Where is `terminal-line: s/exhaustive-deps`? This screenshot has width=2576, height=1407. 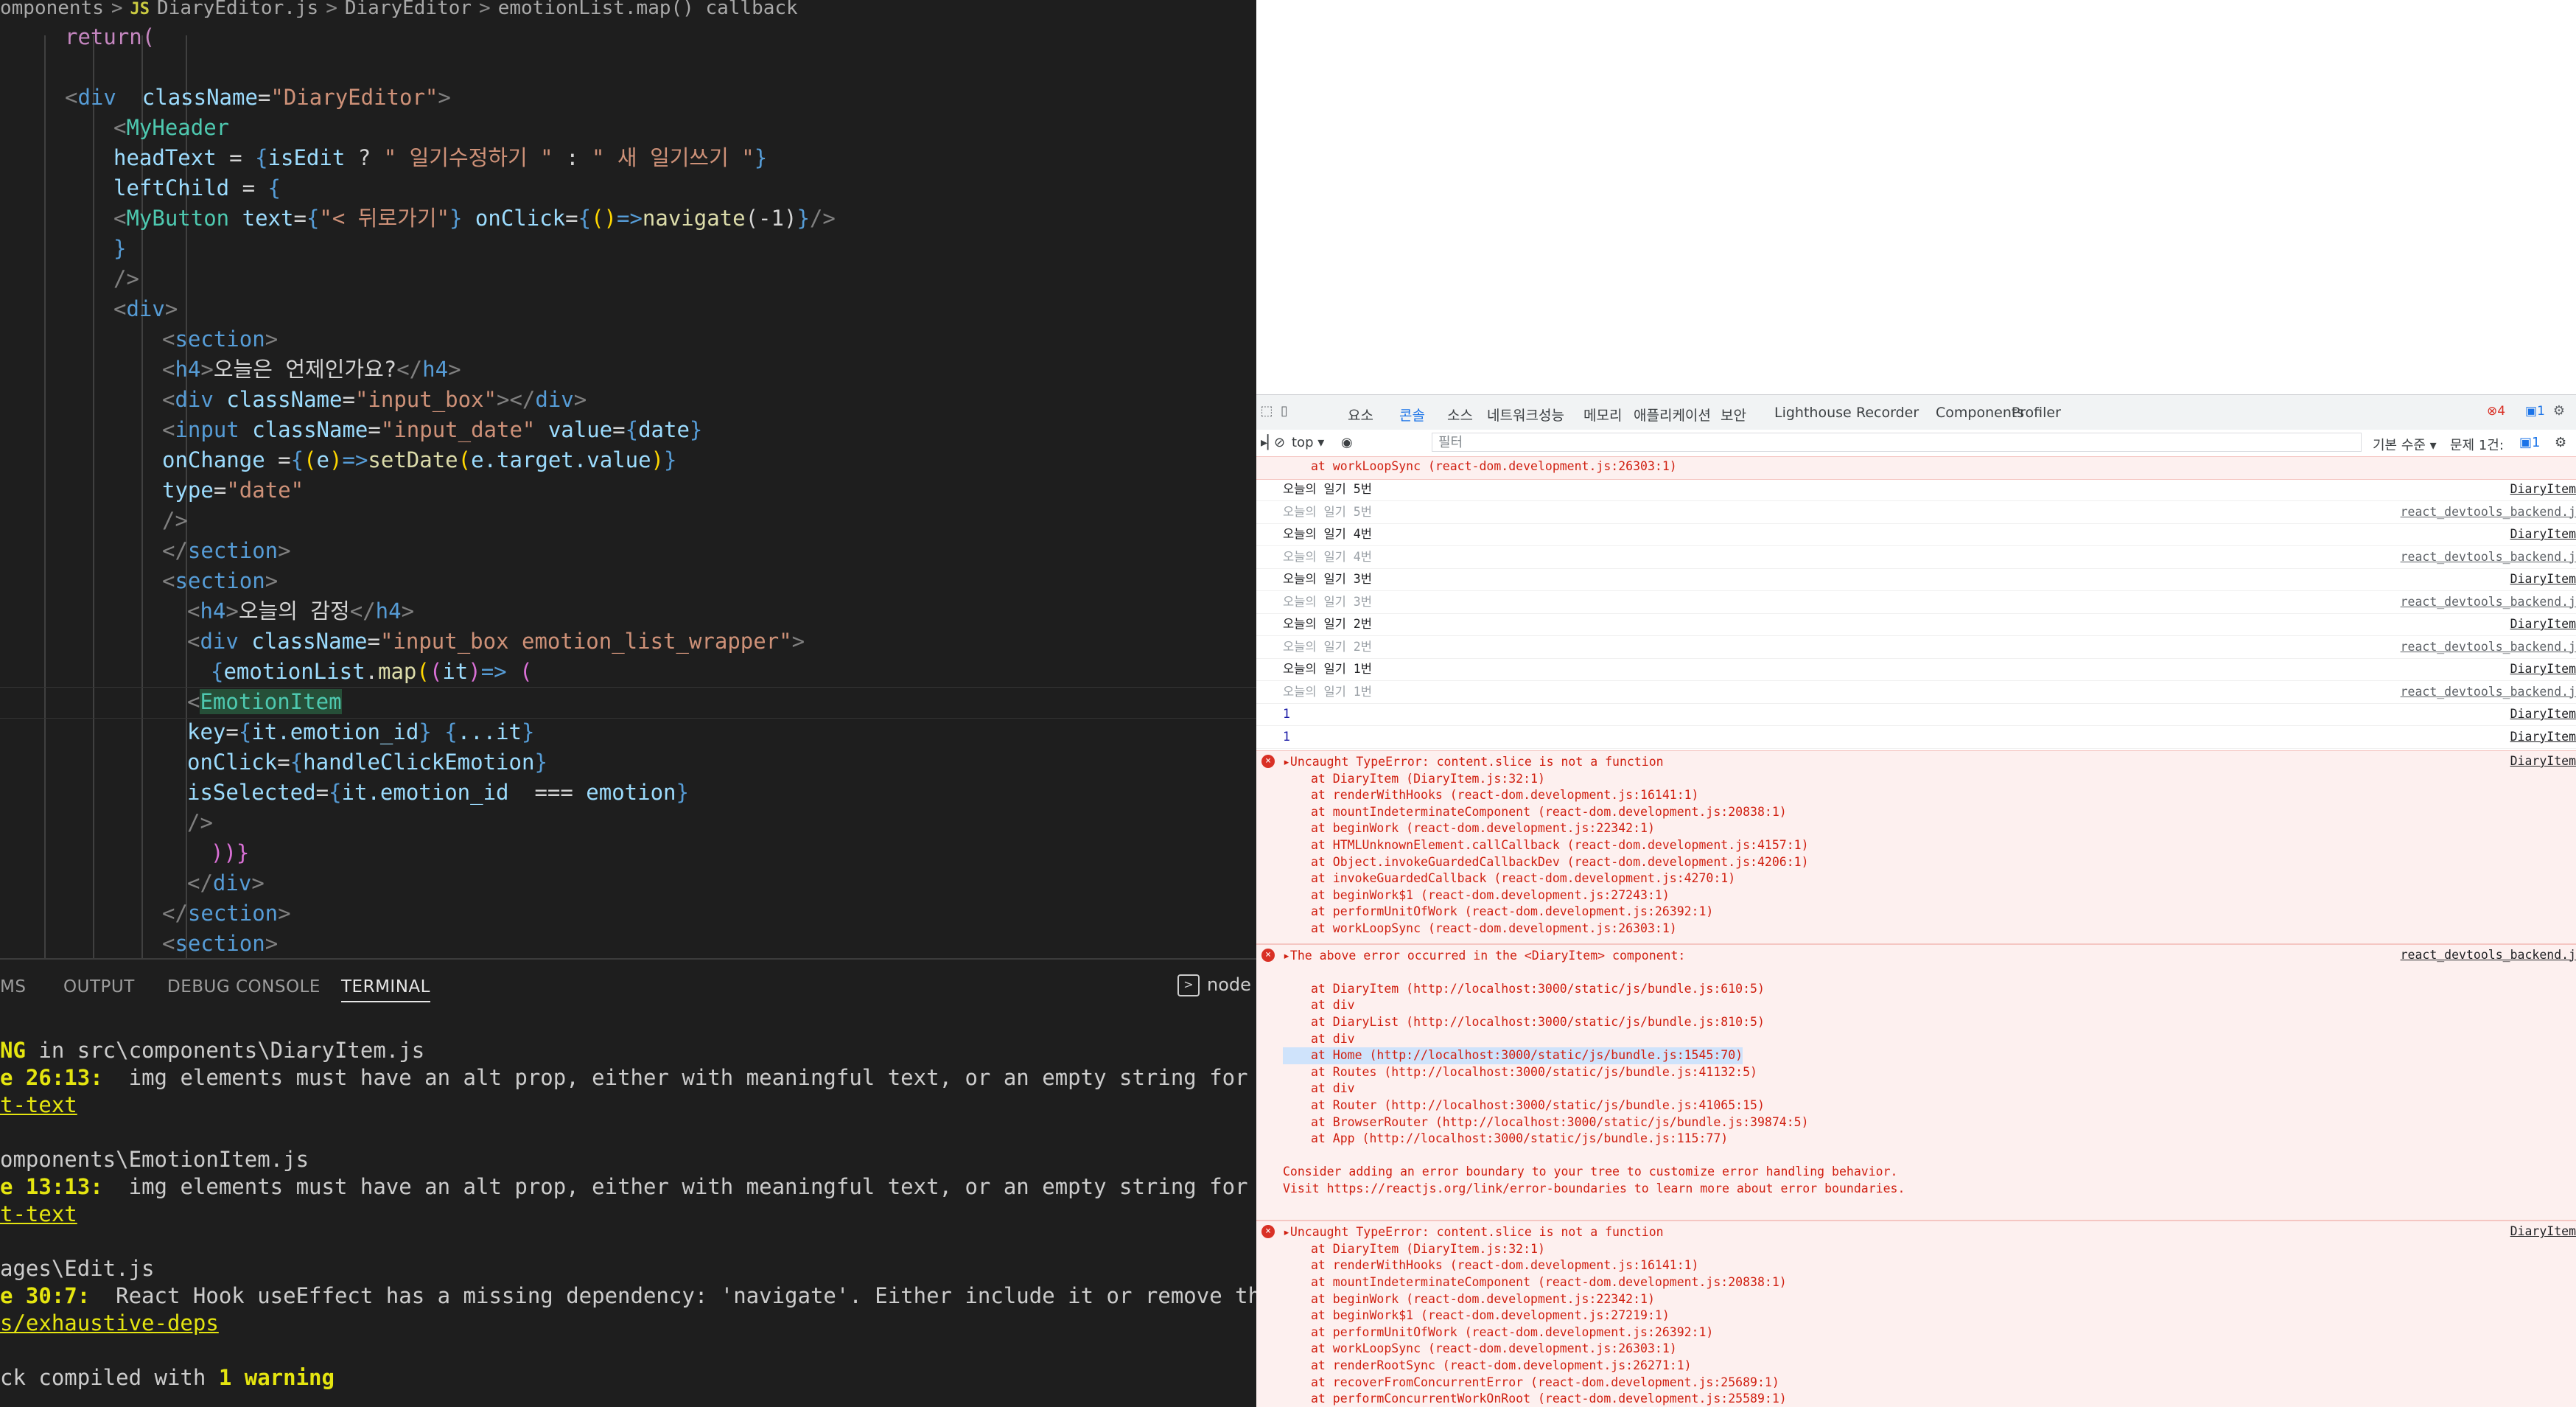 terminal-line: s/exhaustive-deps is located at coordinates (109, 1323).